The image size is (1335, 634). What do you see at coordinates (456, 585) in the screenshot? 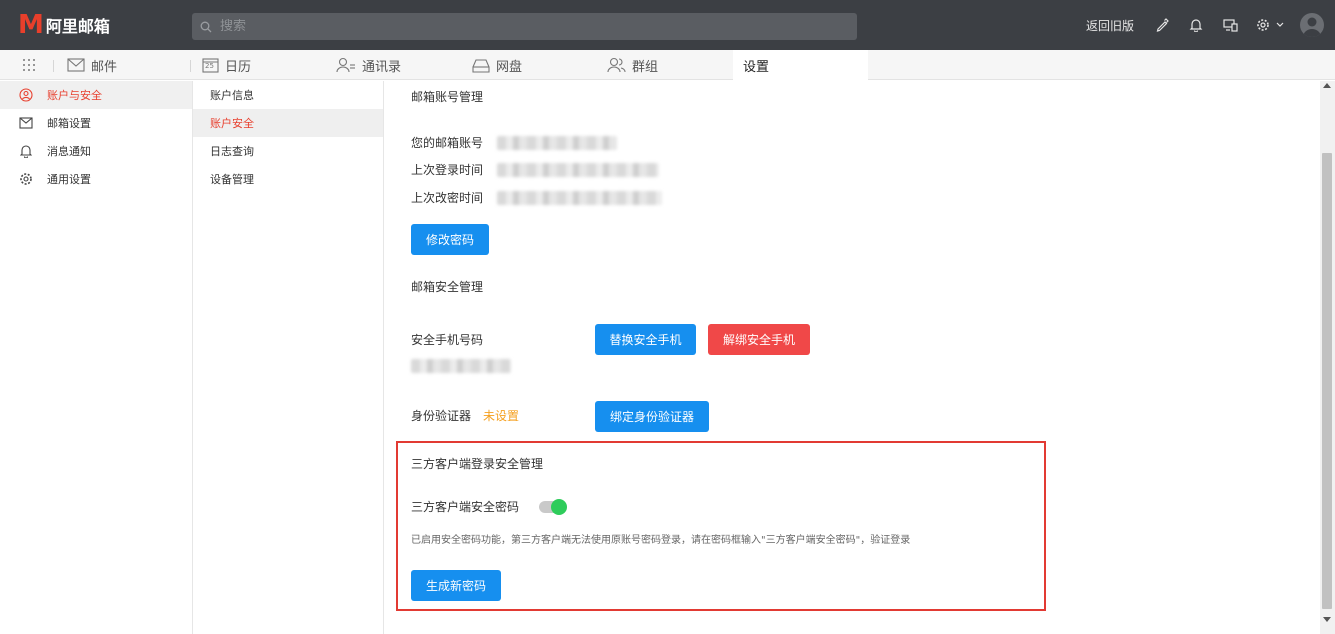
I see `generate-password-button: 生成新密码` at bounding box center [456, 585].